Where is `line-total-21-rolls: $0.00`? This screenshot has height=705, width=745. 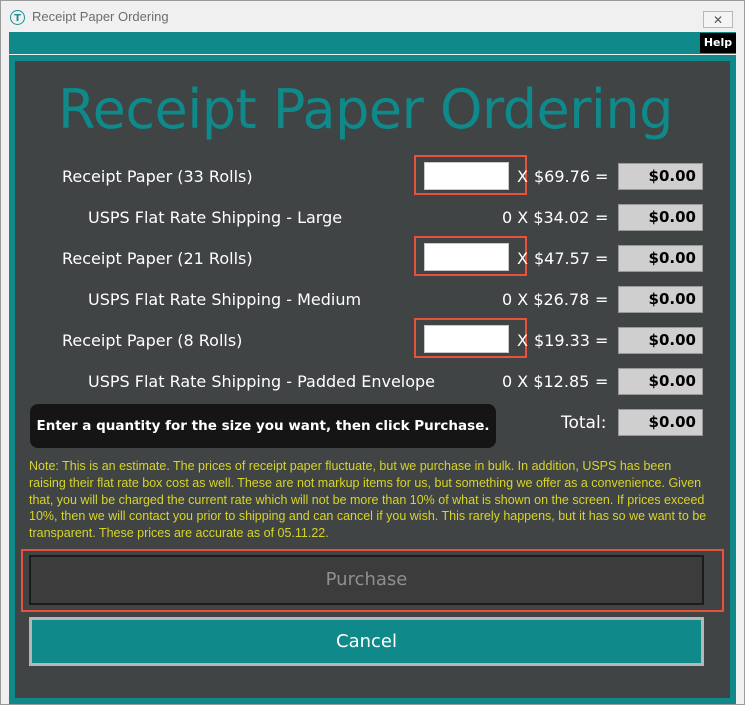 line-total-21-rolls: $0.00 is located at coordinates (660, 258).